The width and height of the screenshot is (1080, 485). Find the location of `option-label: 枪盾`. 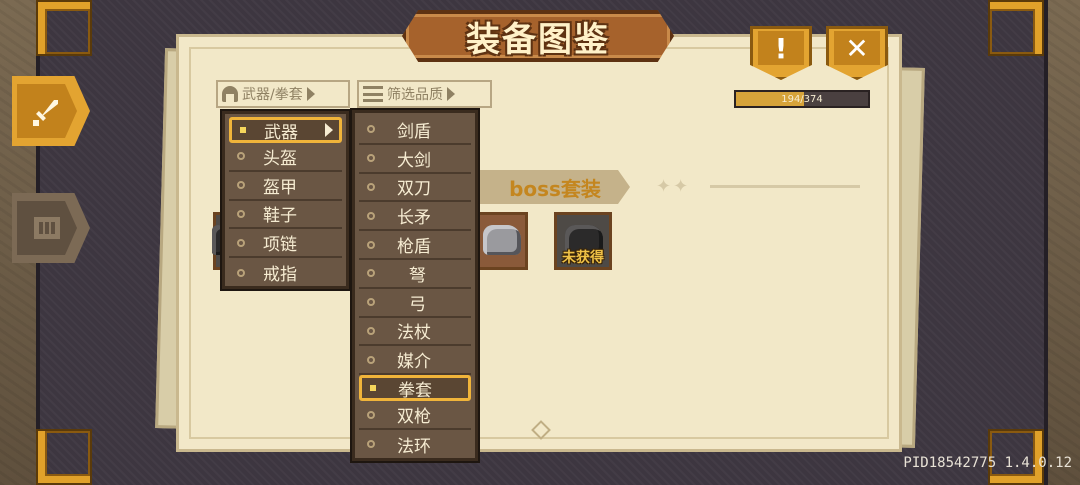

option-label: 枪盾 is located at coordinates (414, 247).